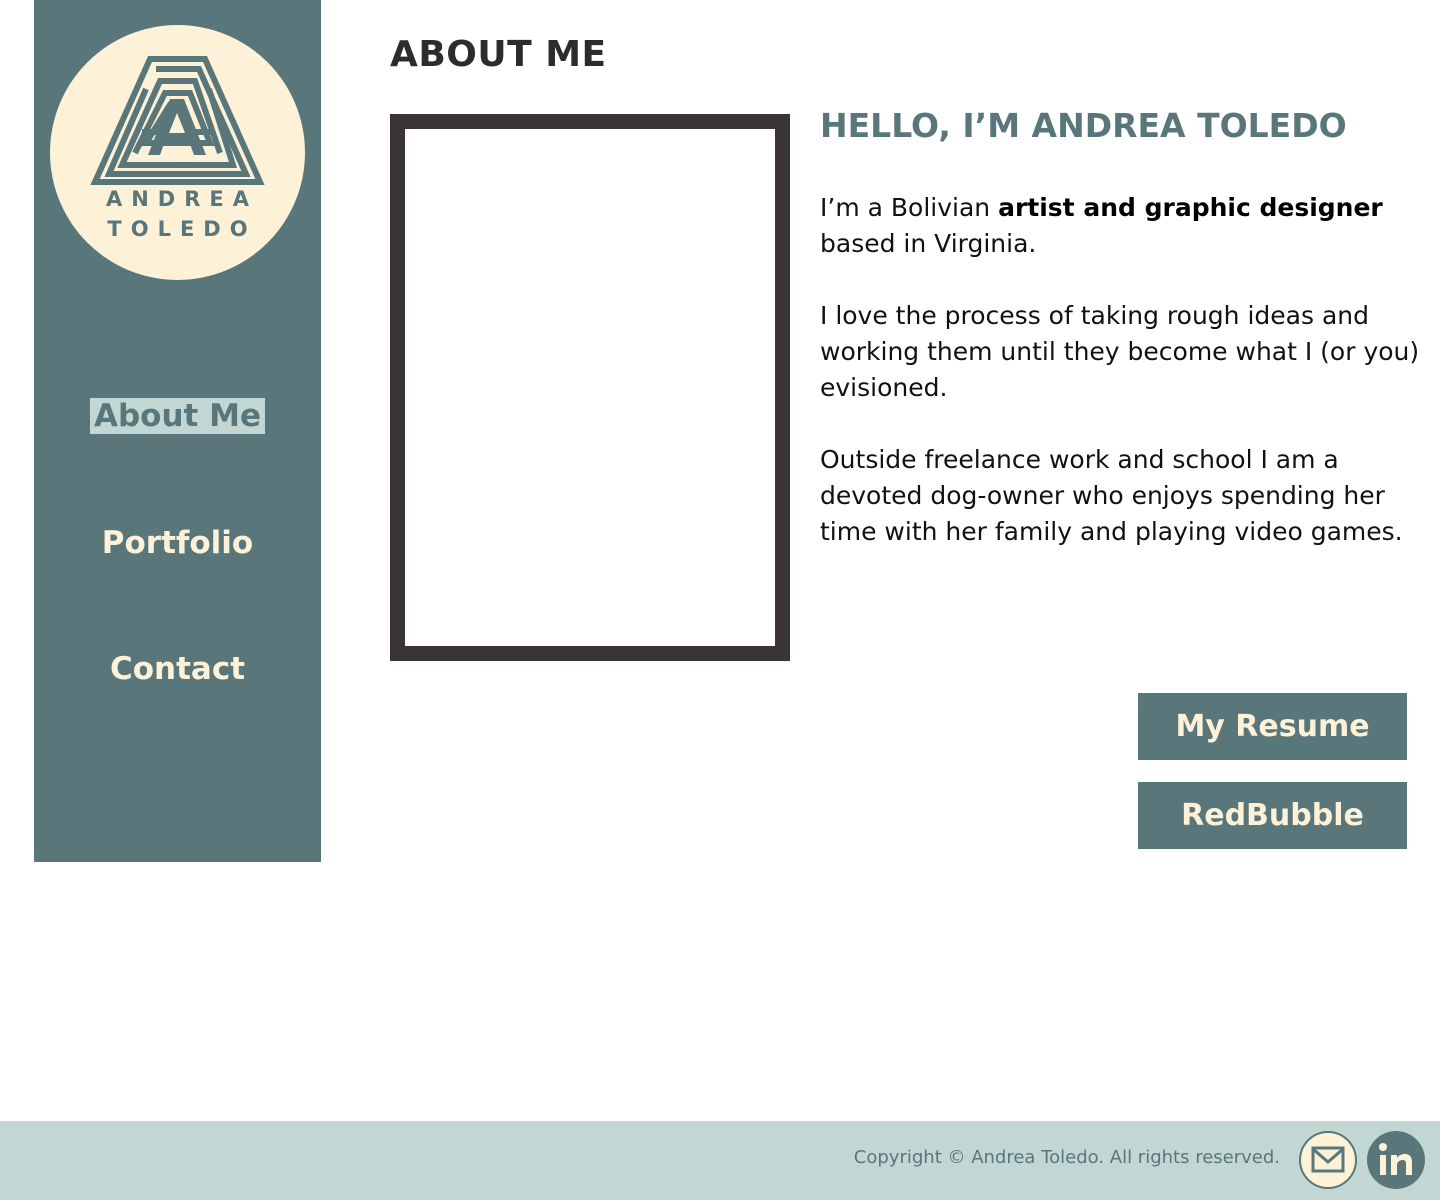  I want to click on logo-text-first: ANDREA, so click(182, 199).